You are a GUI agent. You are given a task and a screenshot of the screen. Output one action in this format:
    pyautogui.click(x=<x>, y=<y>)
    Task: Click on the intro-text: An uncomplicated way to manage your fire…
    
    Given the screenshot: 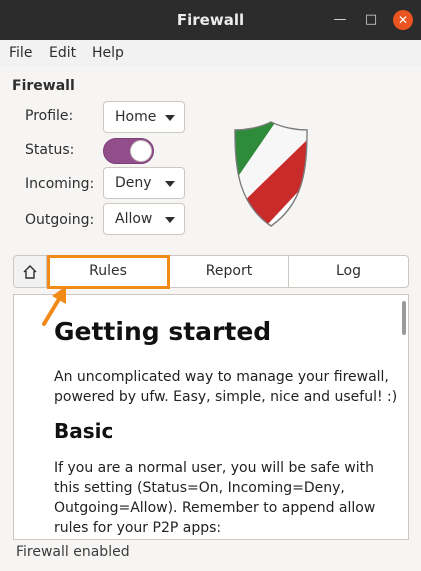 What is the action you would take?
    pyautogui.click(x=226, y=387)
    